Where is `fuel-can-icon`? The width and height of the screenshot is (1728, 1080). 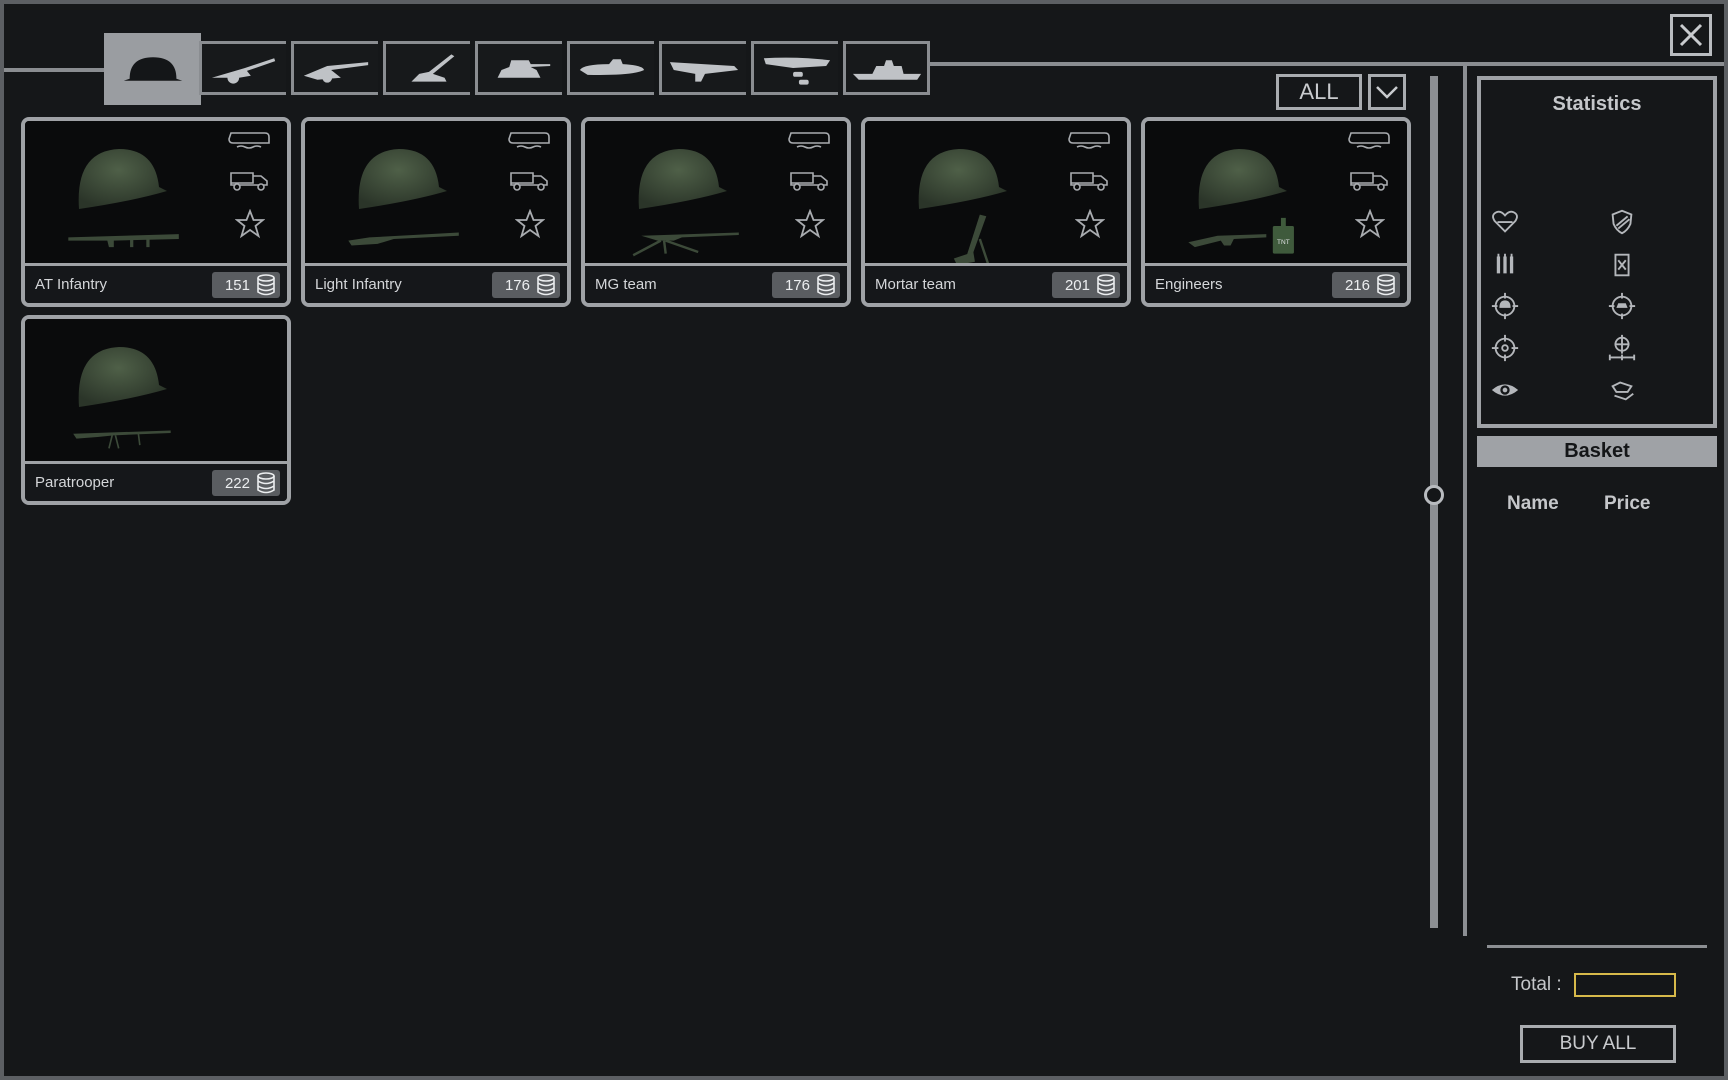
fuel-can-icon is located at coordinates (1622, 264).